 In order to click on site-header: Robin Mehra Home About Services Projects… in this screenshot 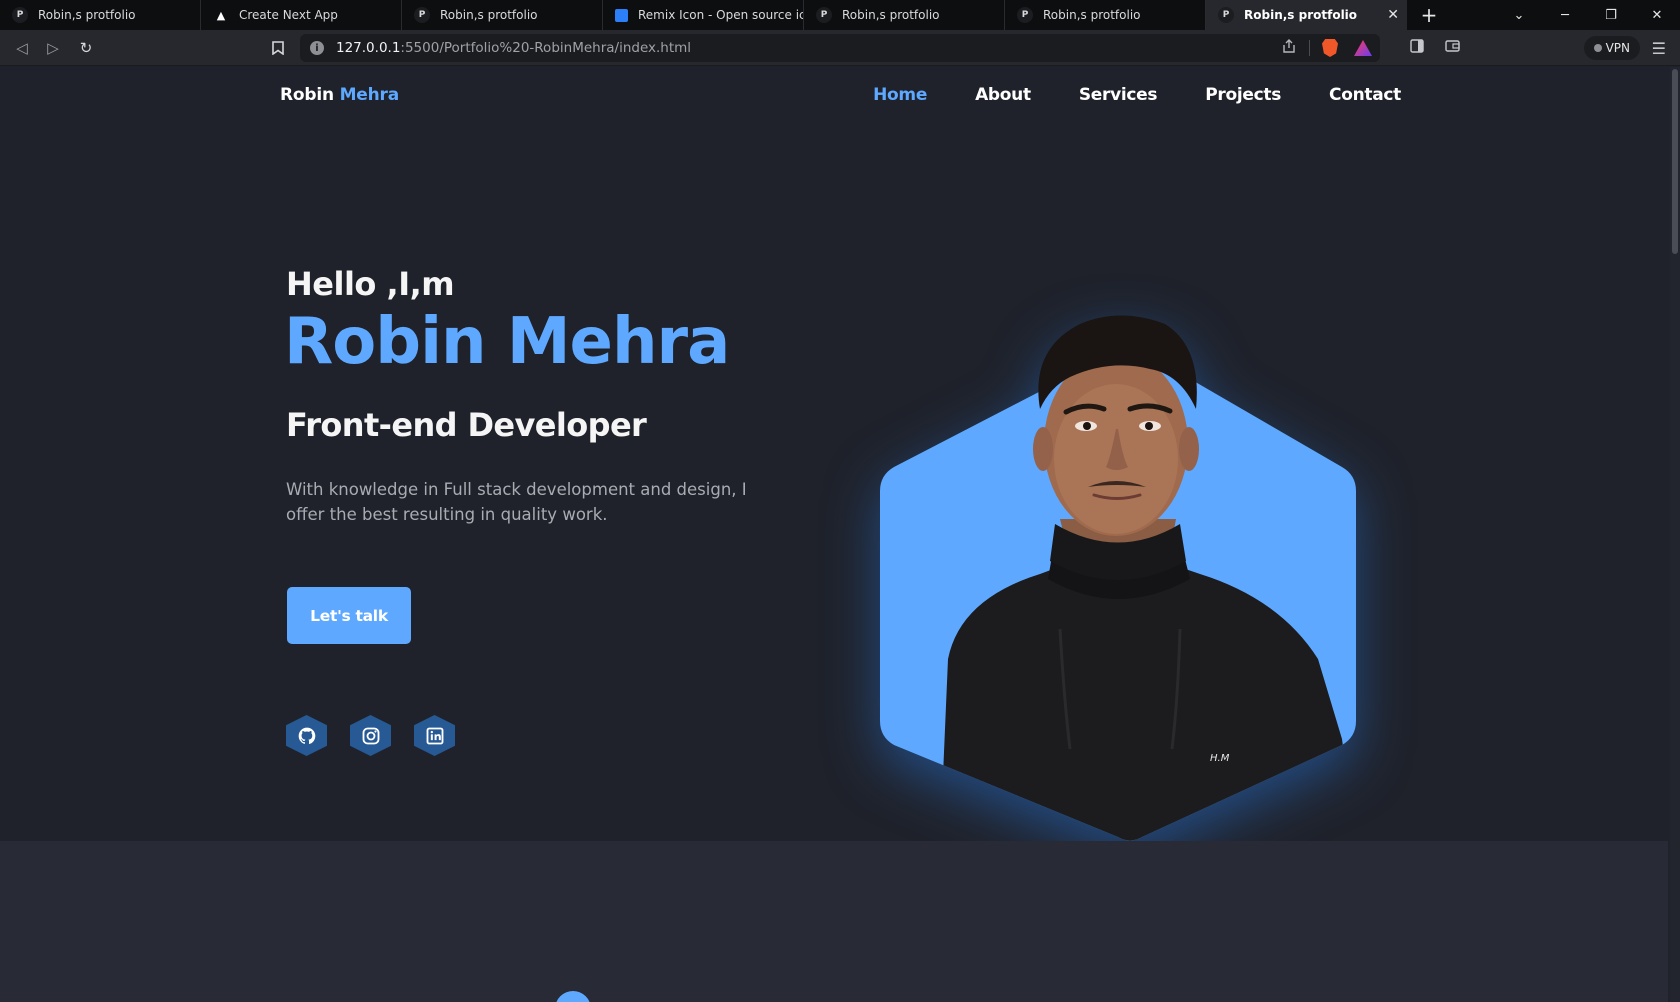, I will do `click(834, 95)`.